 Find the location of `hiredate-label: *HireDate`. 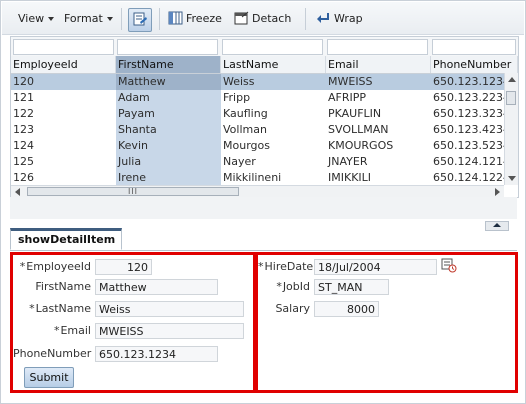

hiredate-label: *HireDate is located at coordinates (285, 267).